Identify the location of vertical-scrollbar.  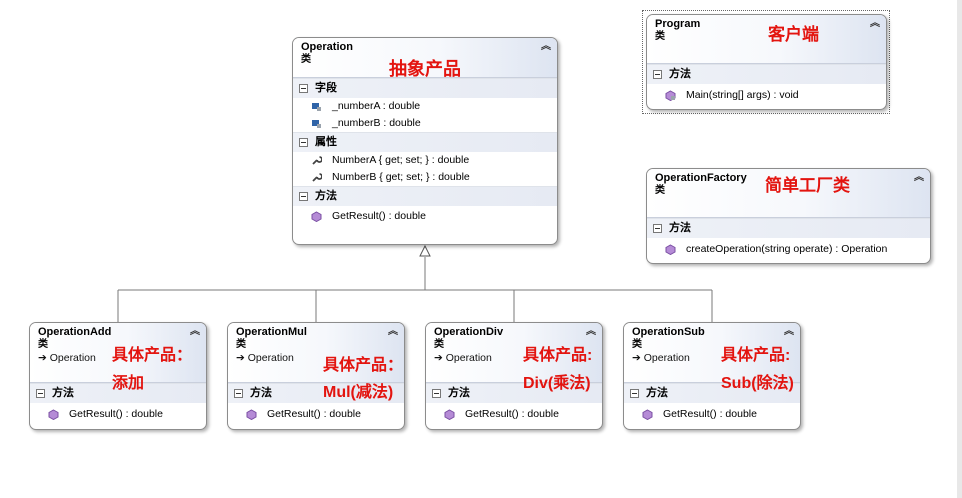
(959, 249).